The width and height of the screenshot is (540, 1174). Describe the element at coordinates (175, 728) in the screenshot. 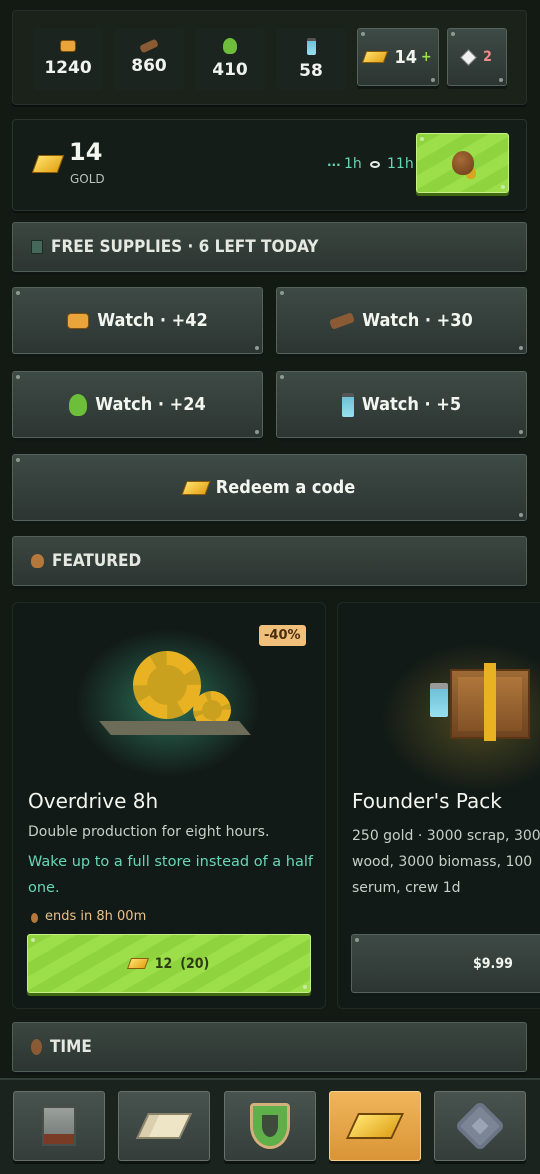

I see `platform-icon` at that location.